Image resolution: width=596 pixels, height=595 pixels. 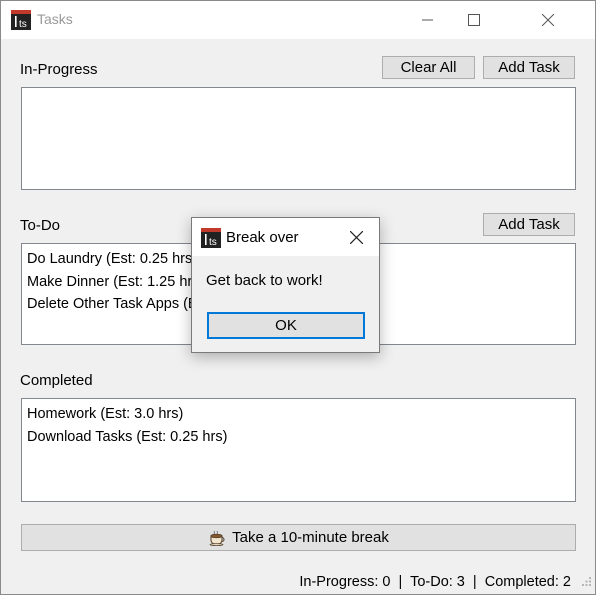 I want to click on status-bar: In-Progress: 0 | To-Do: 3 | Completed: 2, so click(x=298, y=583).